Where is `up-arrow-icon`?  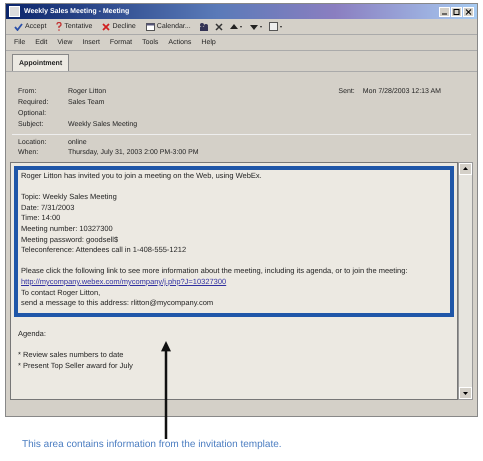 up-arrow-icon is located at coordinates (235, 26).